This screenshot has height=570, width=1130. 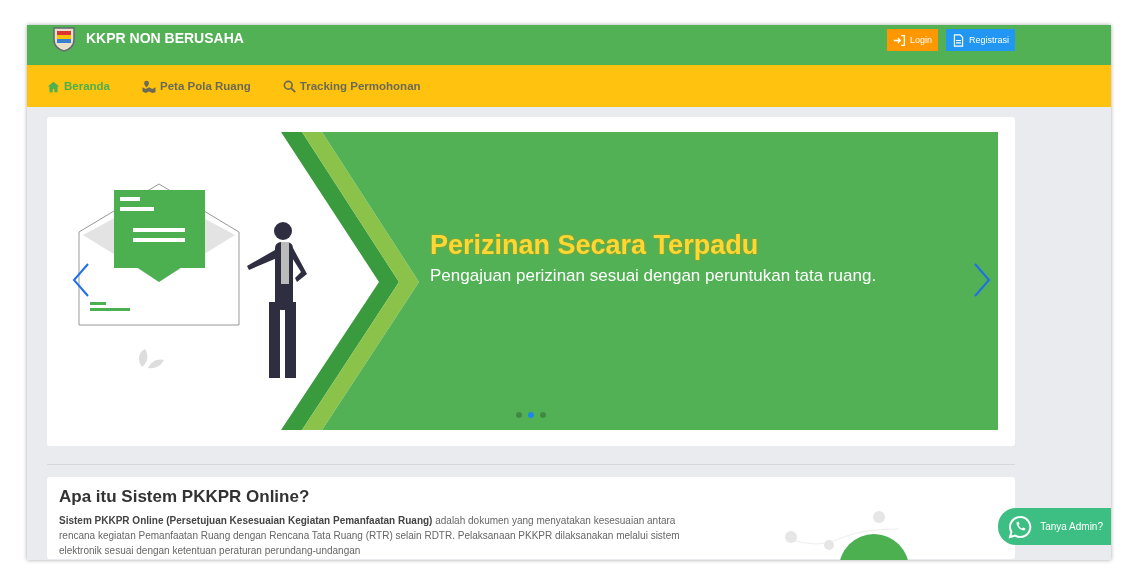 I want to click on shield-logo-icon, so click(x=64, y=39).